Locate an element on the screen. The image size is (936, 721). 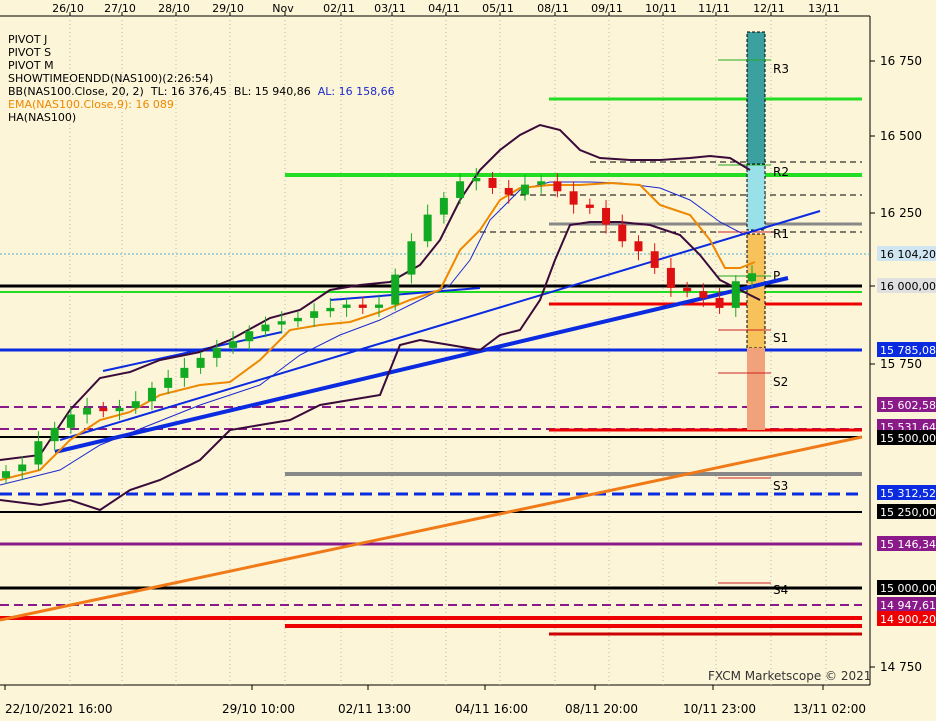
pivot-label-r2: R2 is located at coordinates (781, 172).